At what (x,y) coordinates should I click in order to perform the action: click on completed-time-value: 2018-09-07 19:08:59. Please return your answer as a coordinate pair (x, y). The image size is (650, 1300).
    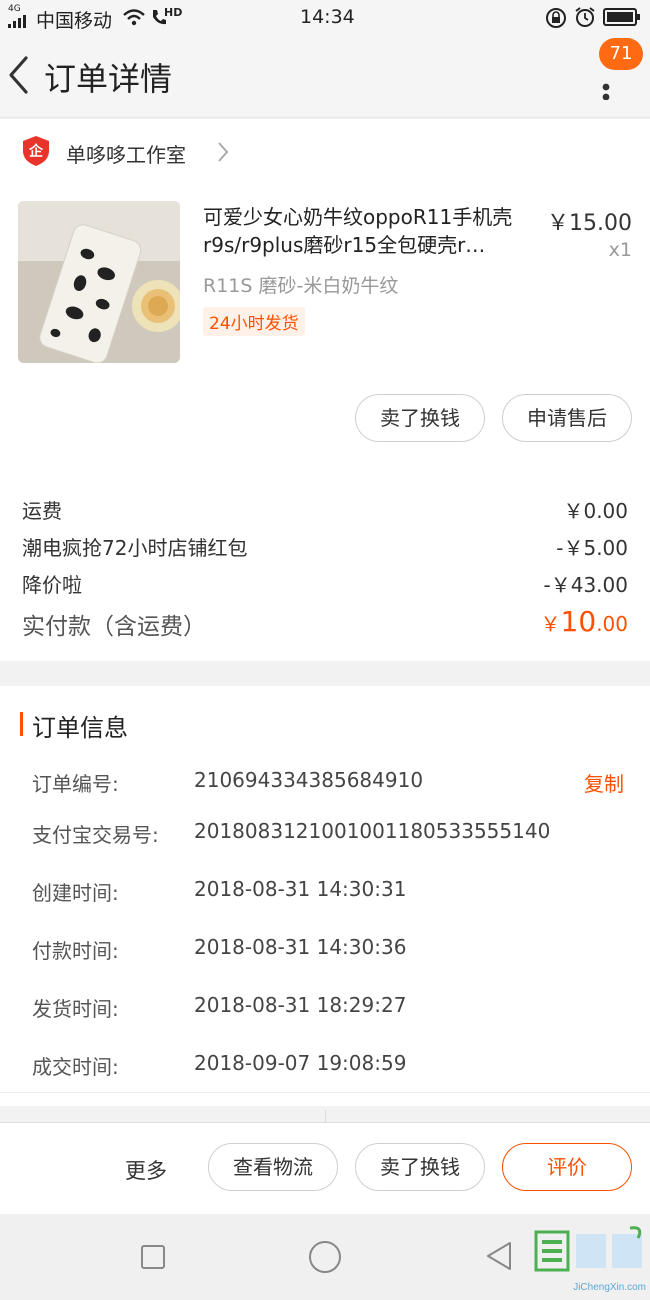
    Looking at the image, I should click on (300, 1063).